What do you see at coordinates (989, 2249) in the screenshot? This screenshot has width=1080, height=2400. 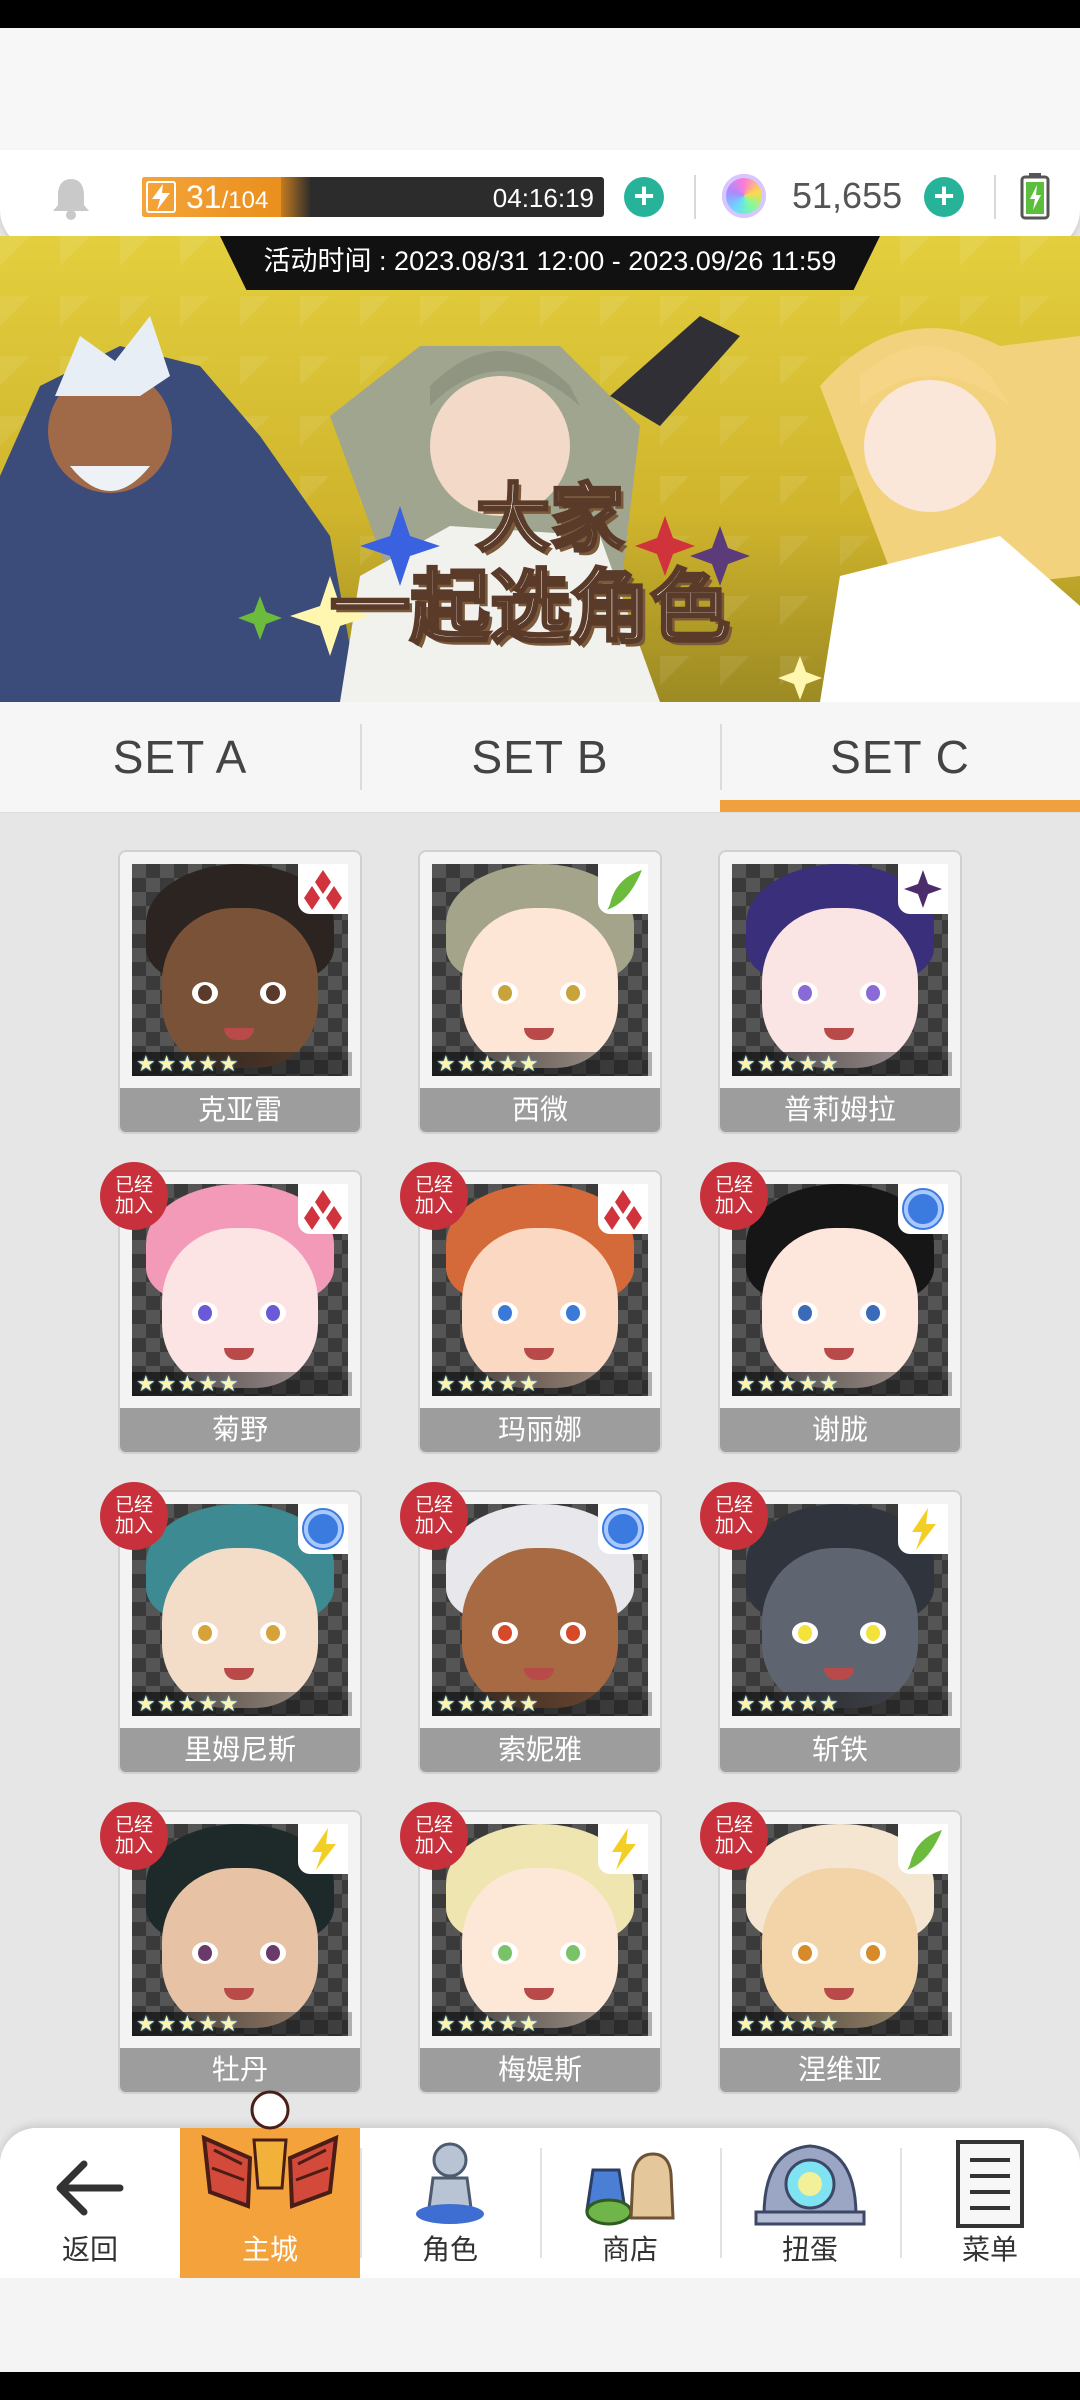 I see `nav-menu-label: 菜单` at bounding box center [989, 2249].